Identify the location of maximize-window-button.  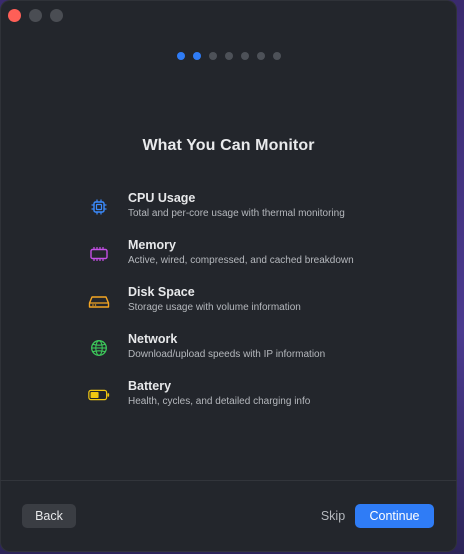
(56, 15).